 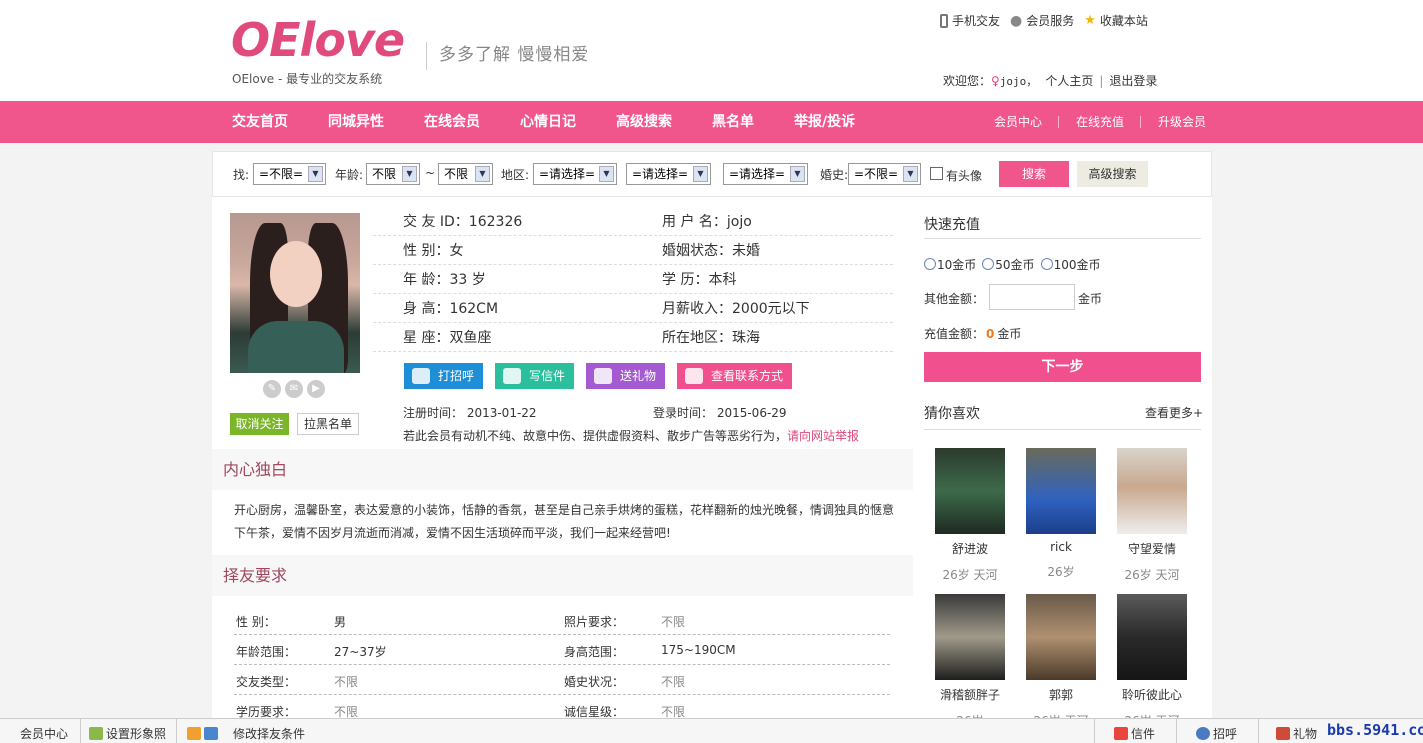 What do you see at coordinates (470, 413) in the screenshot?
I see `register-time: 注册时间： 2013-01-22` at bounding box center [470, 413].